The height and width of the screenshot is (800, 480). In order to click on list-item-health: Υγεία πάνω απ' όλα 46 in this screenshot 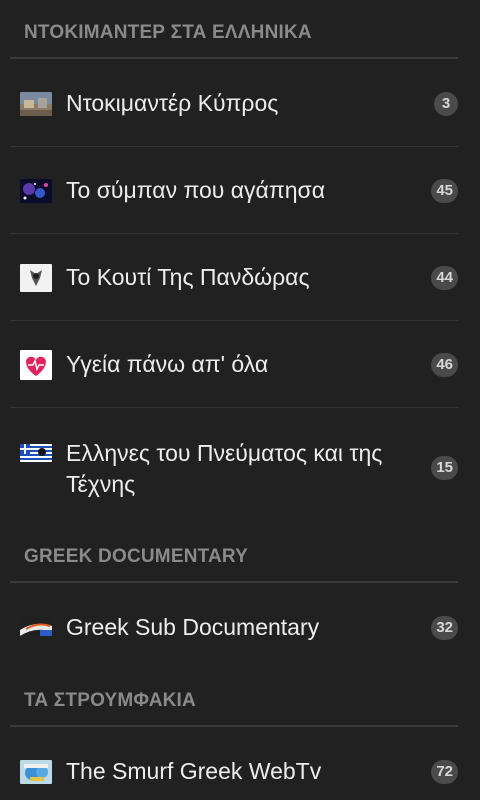, I will do `click(234, 364)`.